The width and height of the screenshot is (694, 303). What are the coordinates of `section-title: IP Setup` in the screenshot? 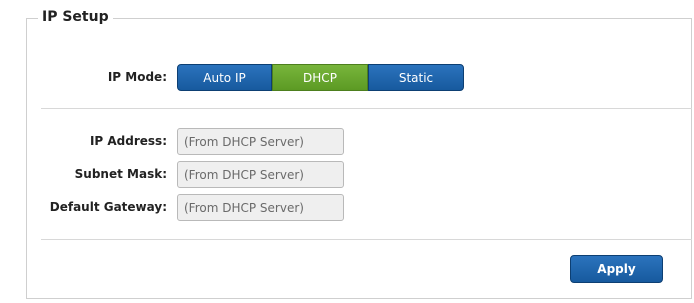 It's located at (75, 17).